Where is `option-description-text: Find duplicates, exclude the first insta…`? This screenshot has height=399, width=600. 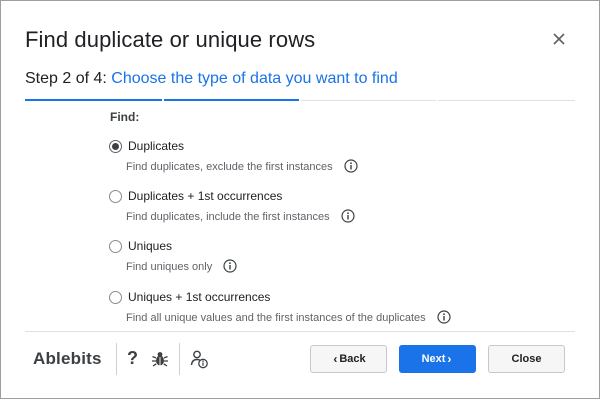 option-description-text: Find duplicates, exclude the first insta… is located at coordinates (229, 166).